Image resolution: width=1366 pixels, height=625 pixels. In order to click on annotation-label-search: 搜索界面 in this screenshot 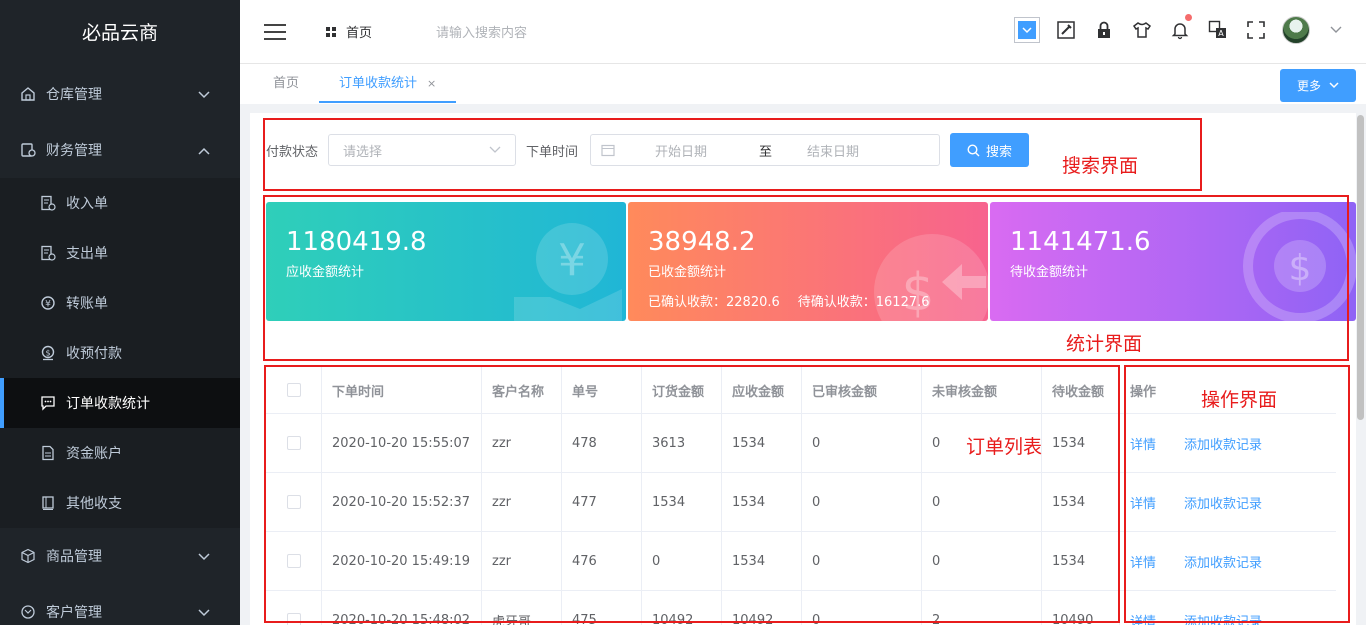, I will do `click(1100, 166)`.